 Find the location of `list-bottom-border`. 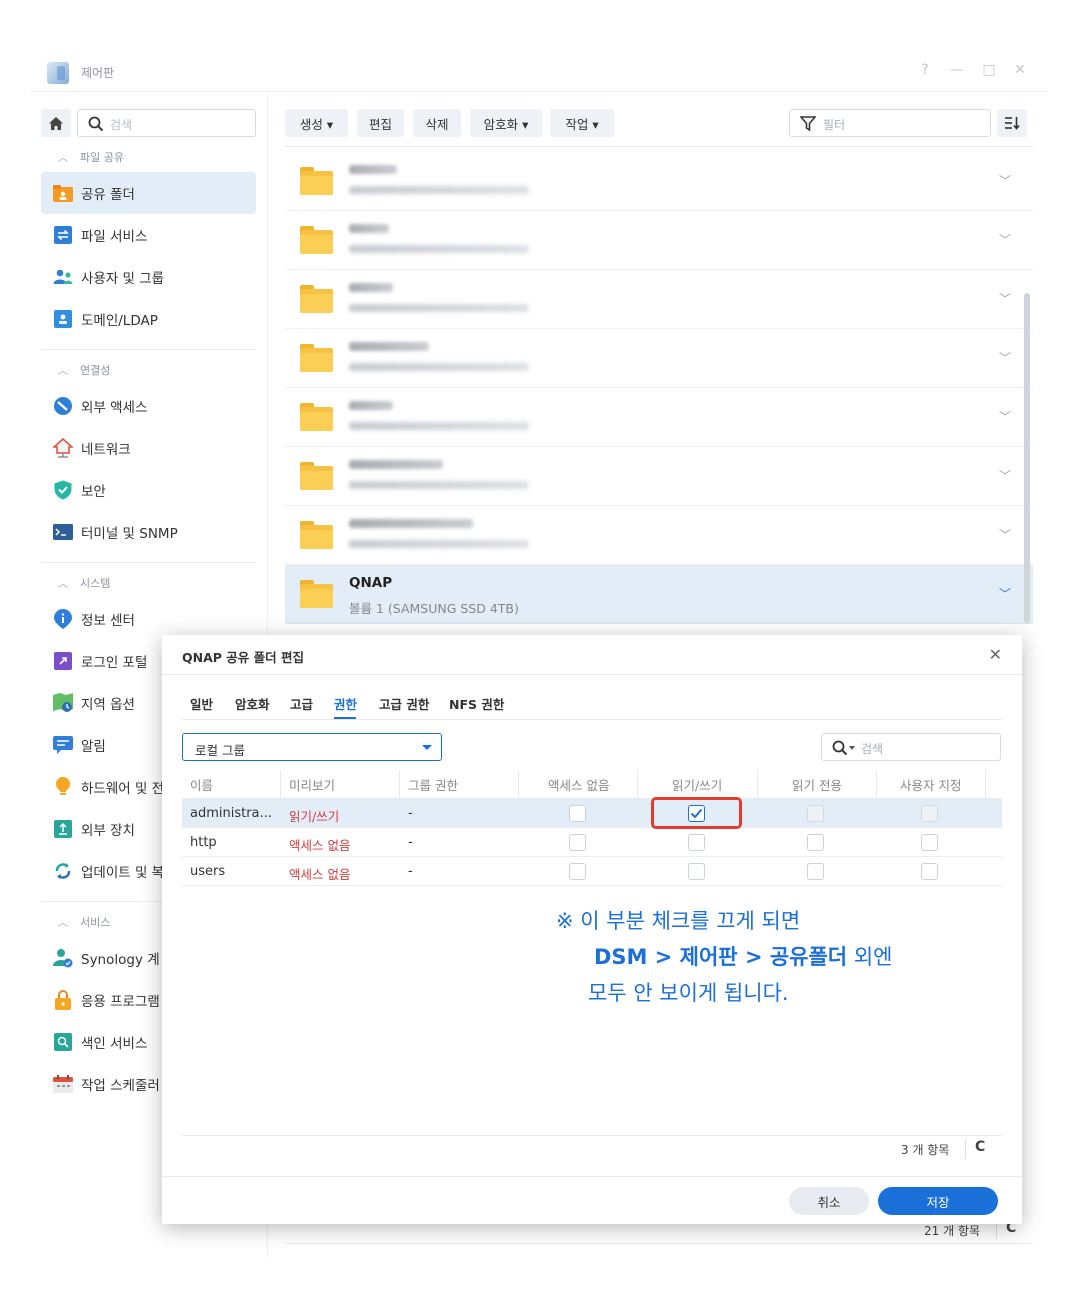

list-bottom-border is located at coordinates (659, 1243).